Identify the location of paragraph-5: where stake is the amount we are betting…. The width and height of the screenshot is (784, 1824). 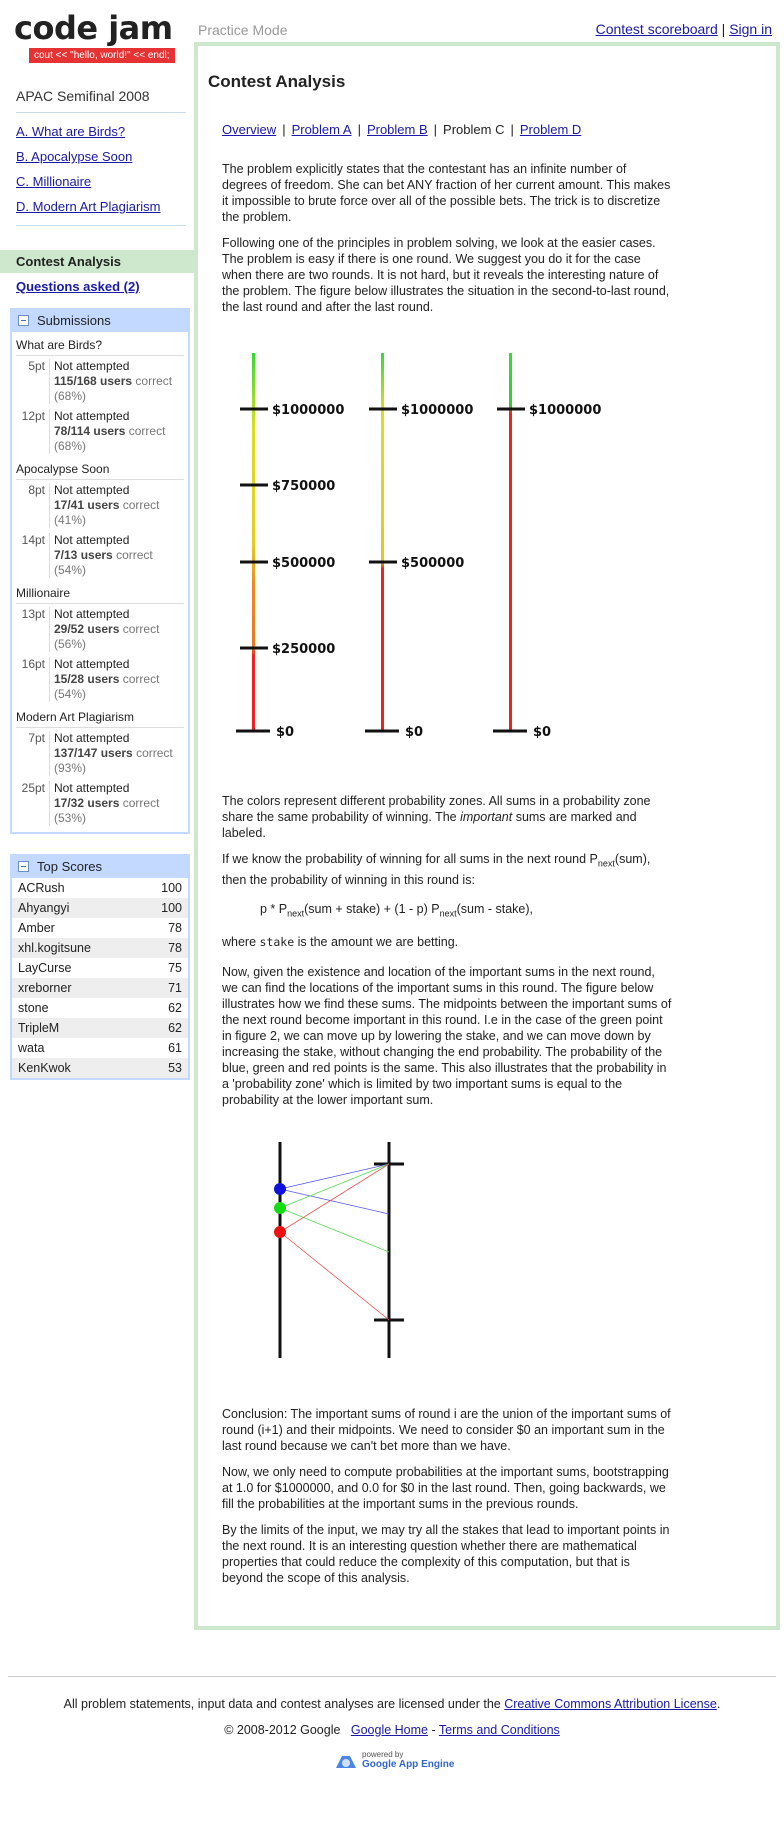
(447, 942).